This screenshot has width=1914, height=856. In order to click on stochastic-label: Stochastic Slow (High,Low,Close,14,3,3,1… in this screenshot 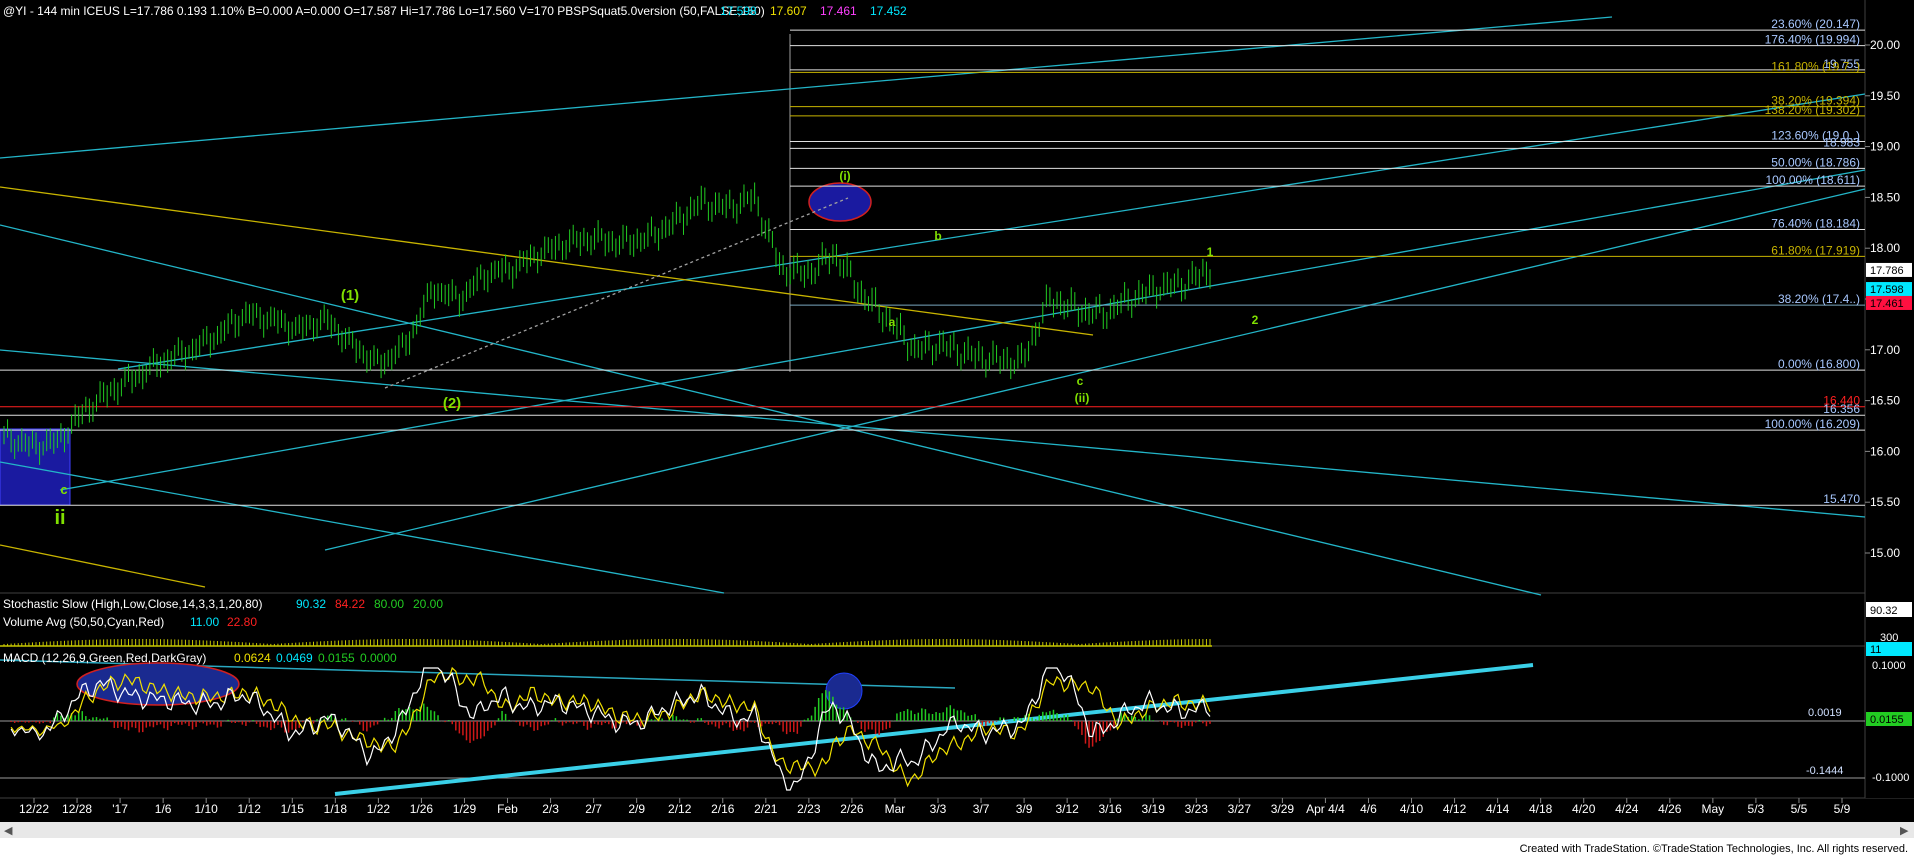, I will do `click(132, 604)`.